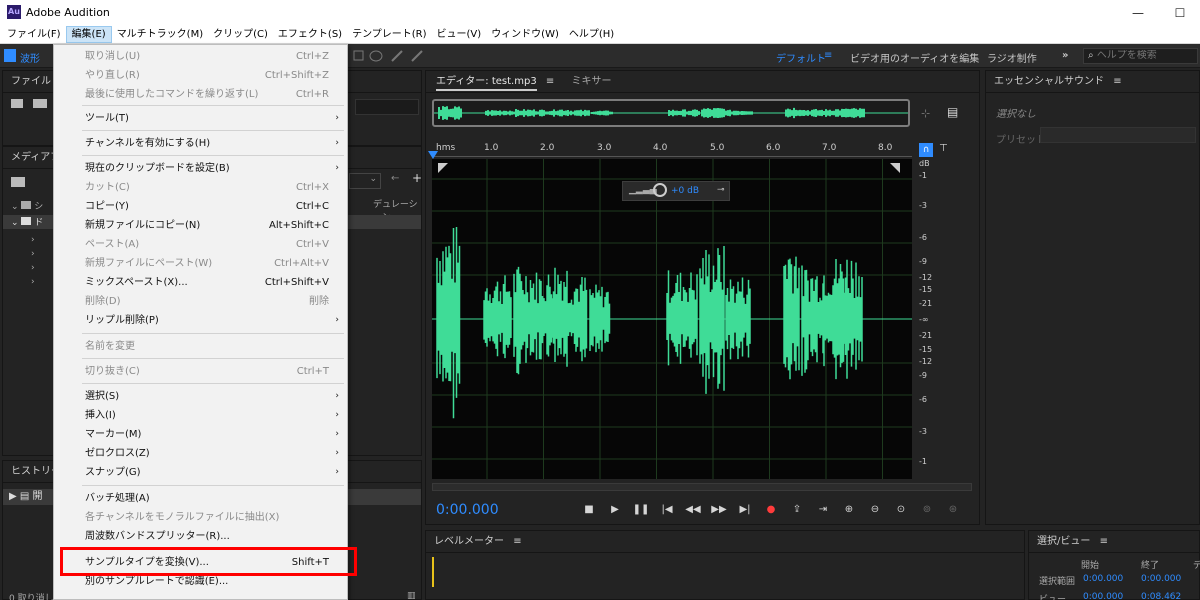  I want to click on pin-marker-icon: ⊤, so click(943, 148).